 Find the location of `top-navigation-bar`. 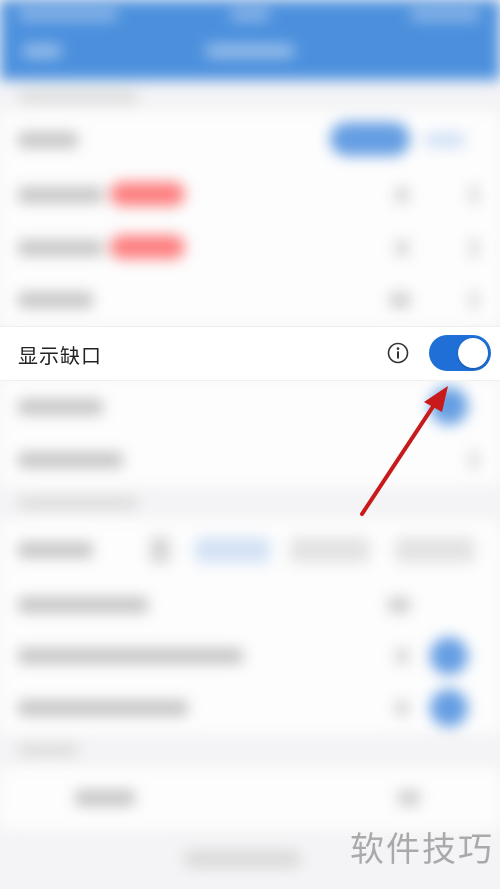

top-navigation-bar is located at coordinates (250, 40).